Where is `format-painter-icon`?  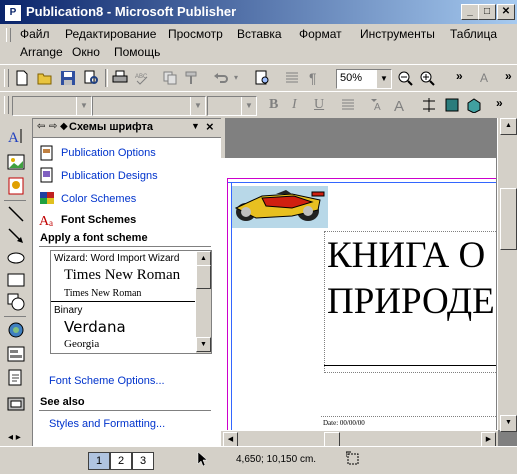
format-painter-icon is located at coordinates (192, 78).